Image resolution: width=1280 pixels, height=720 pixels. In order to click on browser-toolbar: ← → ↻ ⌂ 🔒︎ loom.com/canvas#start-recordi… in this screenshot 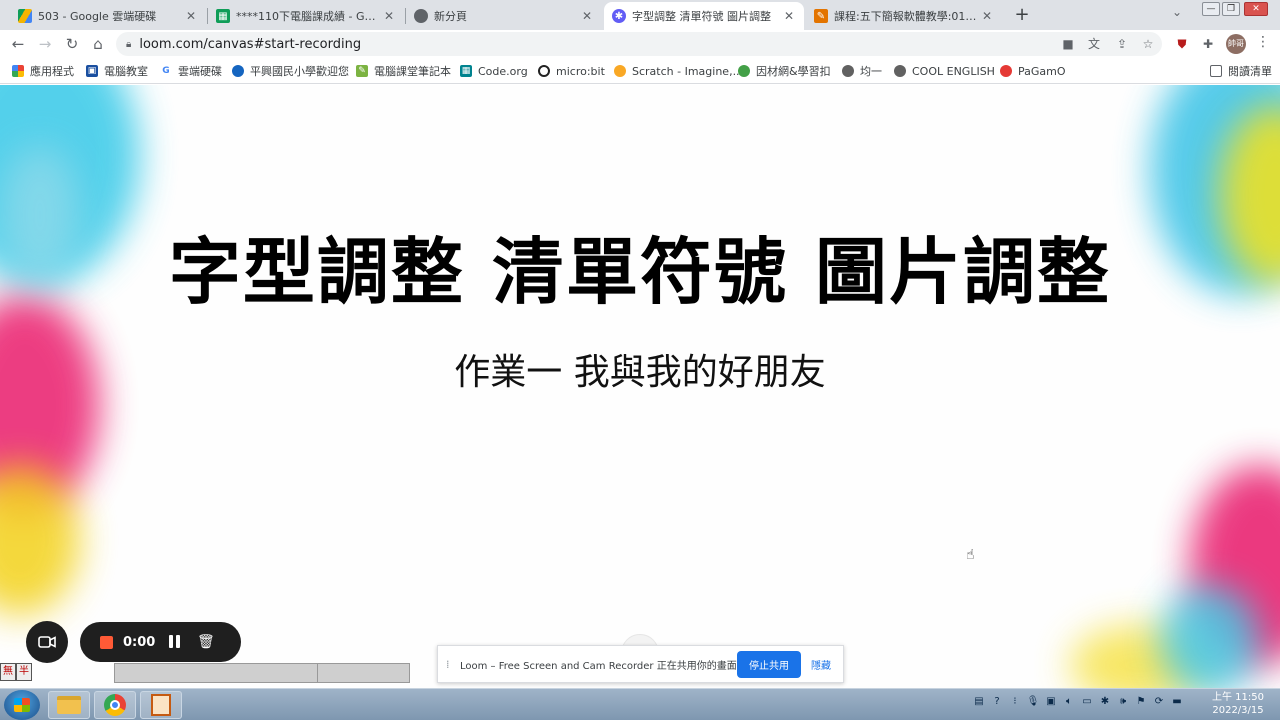, I will do `click(640, 44)`.